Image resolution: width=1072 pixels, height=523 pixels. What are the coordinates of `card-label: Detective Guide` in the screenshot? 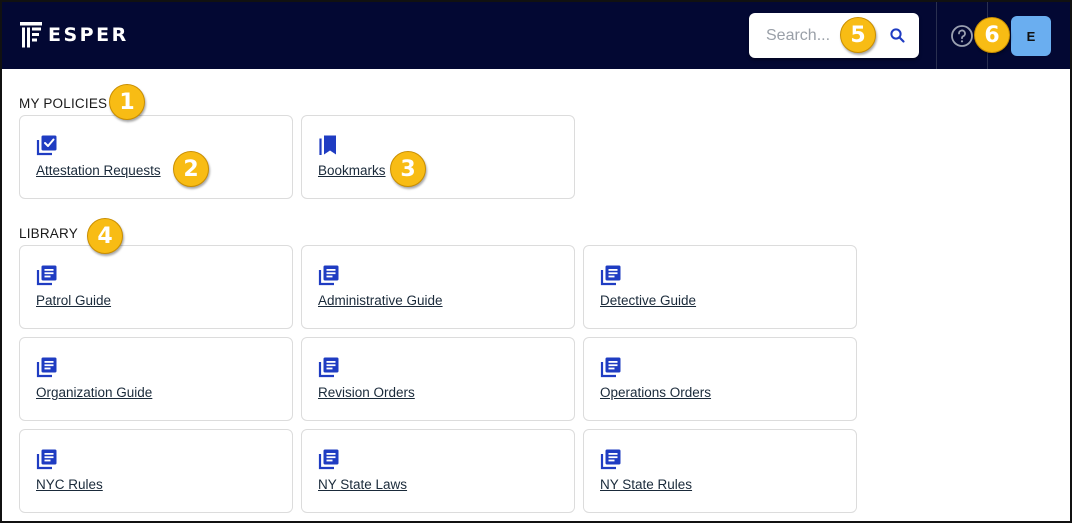 It's located at (648, 300).